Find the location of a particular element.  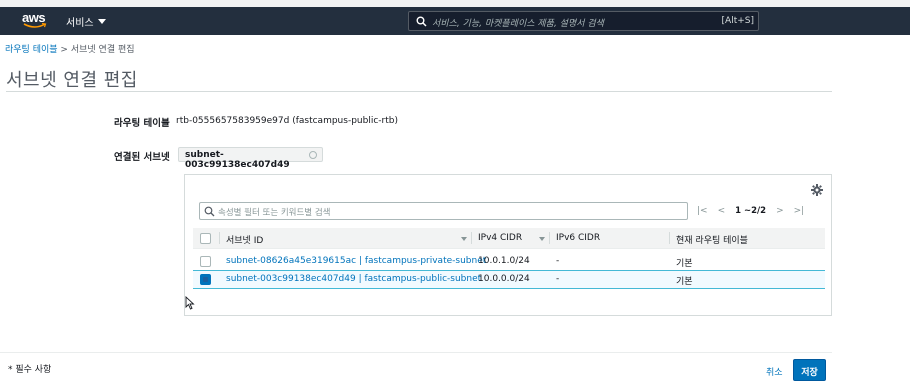

breadcrumb-current: 서브넷 연결 편집 is located at coordinates (102, 50).